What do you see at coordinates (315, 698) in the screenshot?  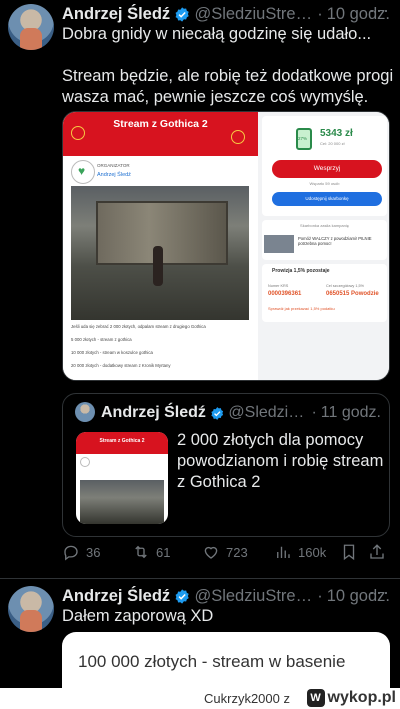 I see `wykop-logo-icon: W` at bounding box center [315, 698].